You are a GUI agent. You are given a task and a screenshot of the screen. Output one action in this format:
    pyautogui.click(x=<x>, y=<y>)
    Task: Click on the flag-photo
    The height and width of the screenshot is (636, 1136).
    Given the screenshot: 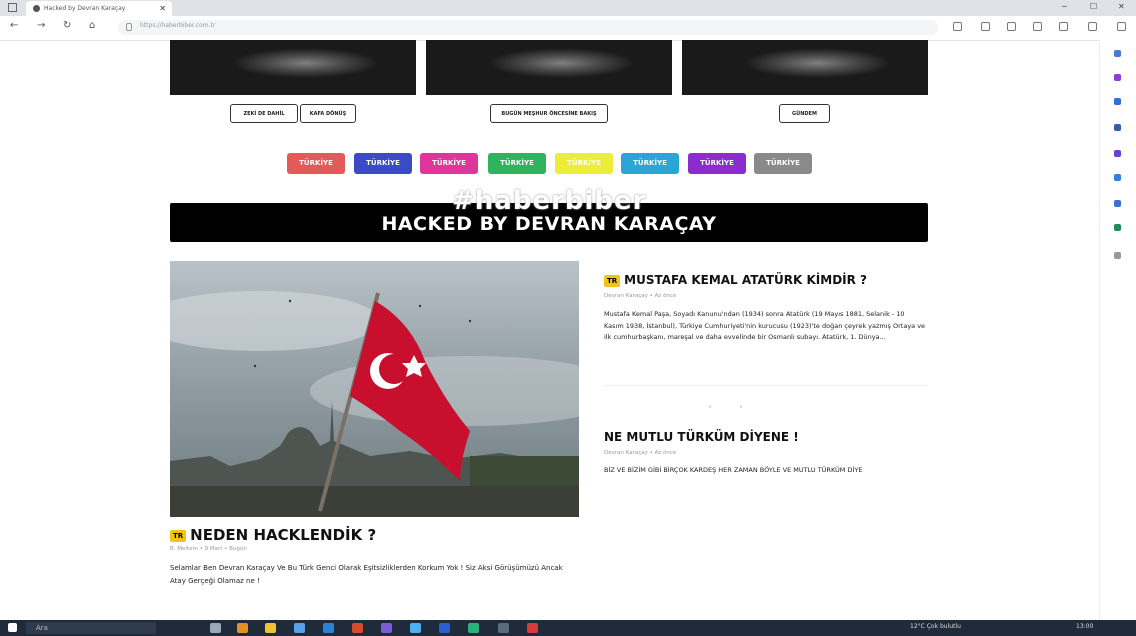 What is the action you would take?
    pyautogui.click(x=374, y=389)
    